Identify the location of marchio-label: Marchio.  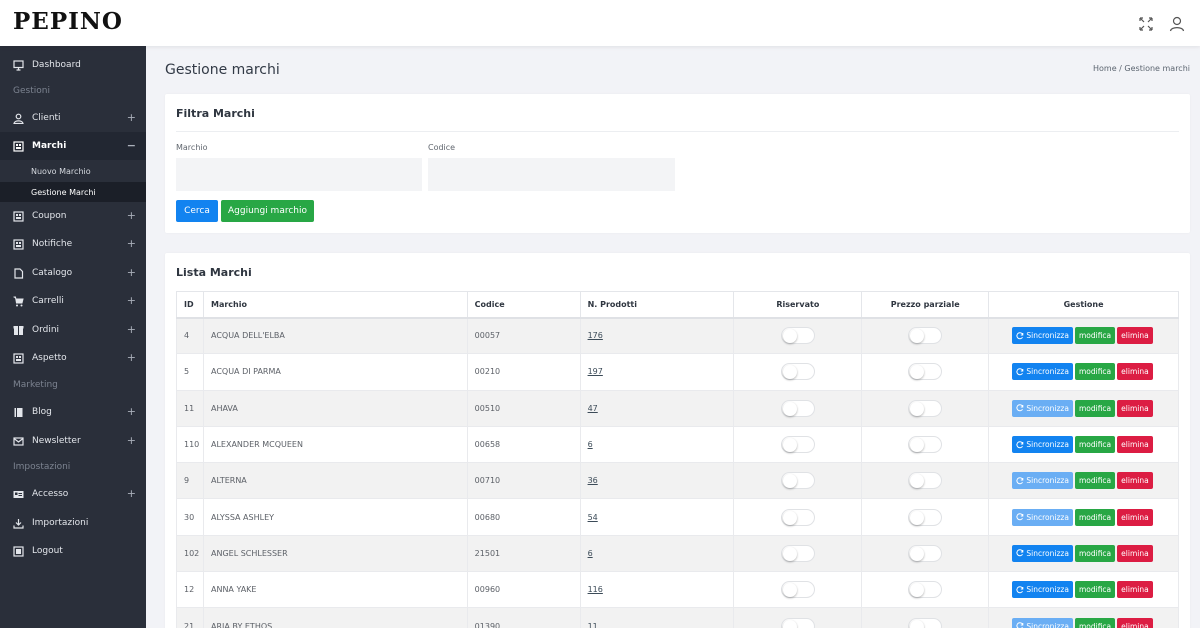
(192, 147).